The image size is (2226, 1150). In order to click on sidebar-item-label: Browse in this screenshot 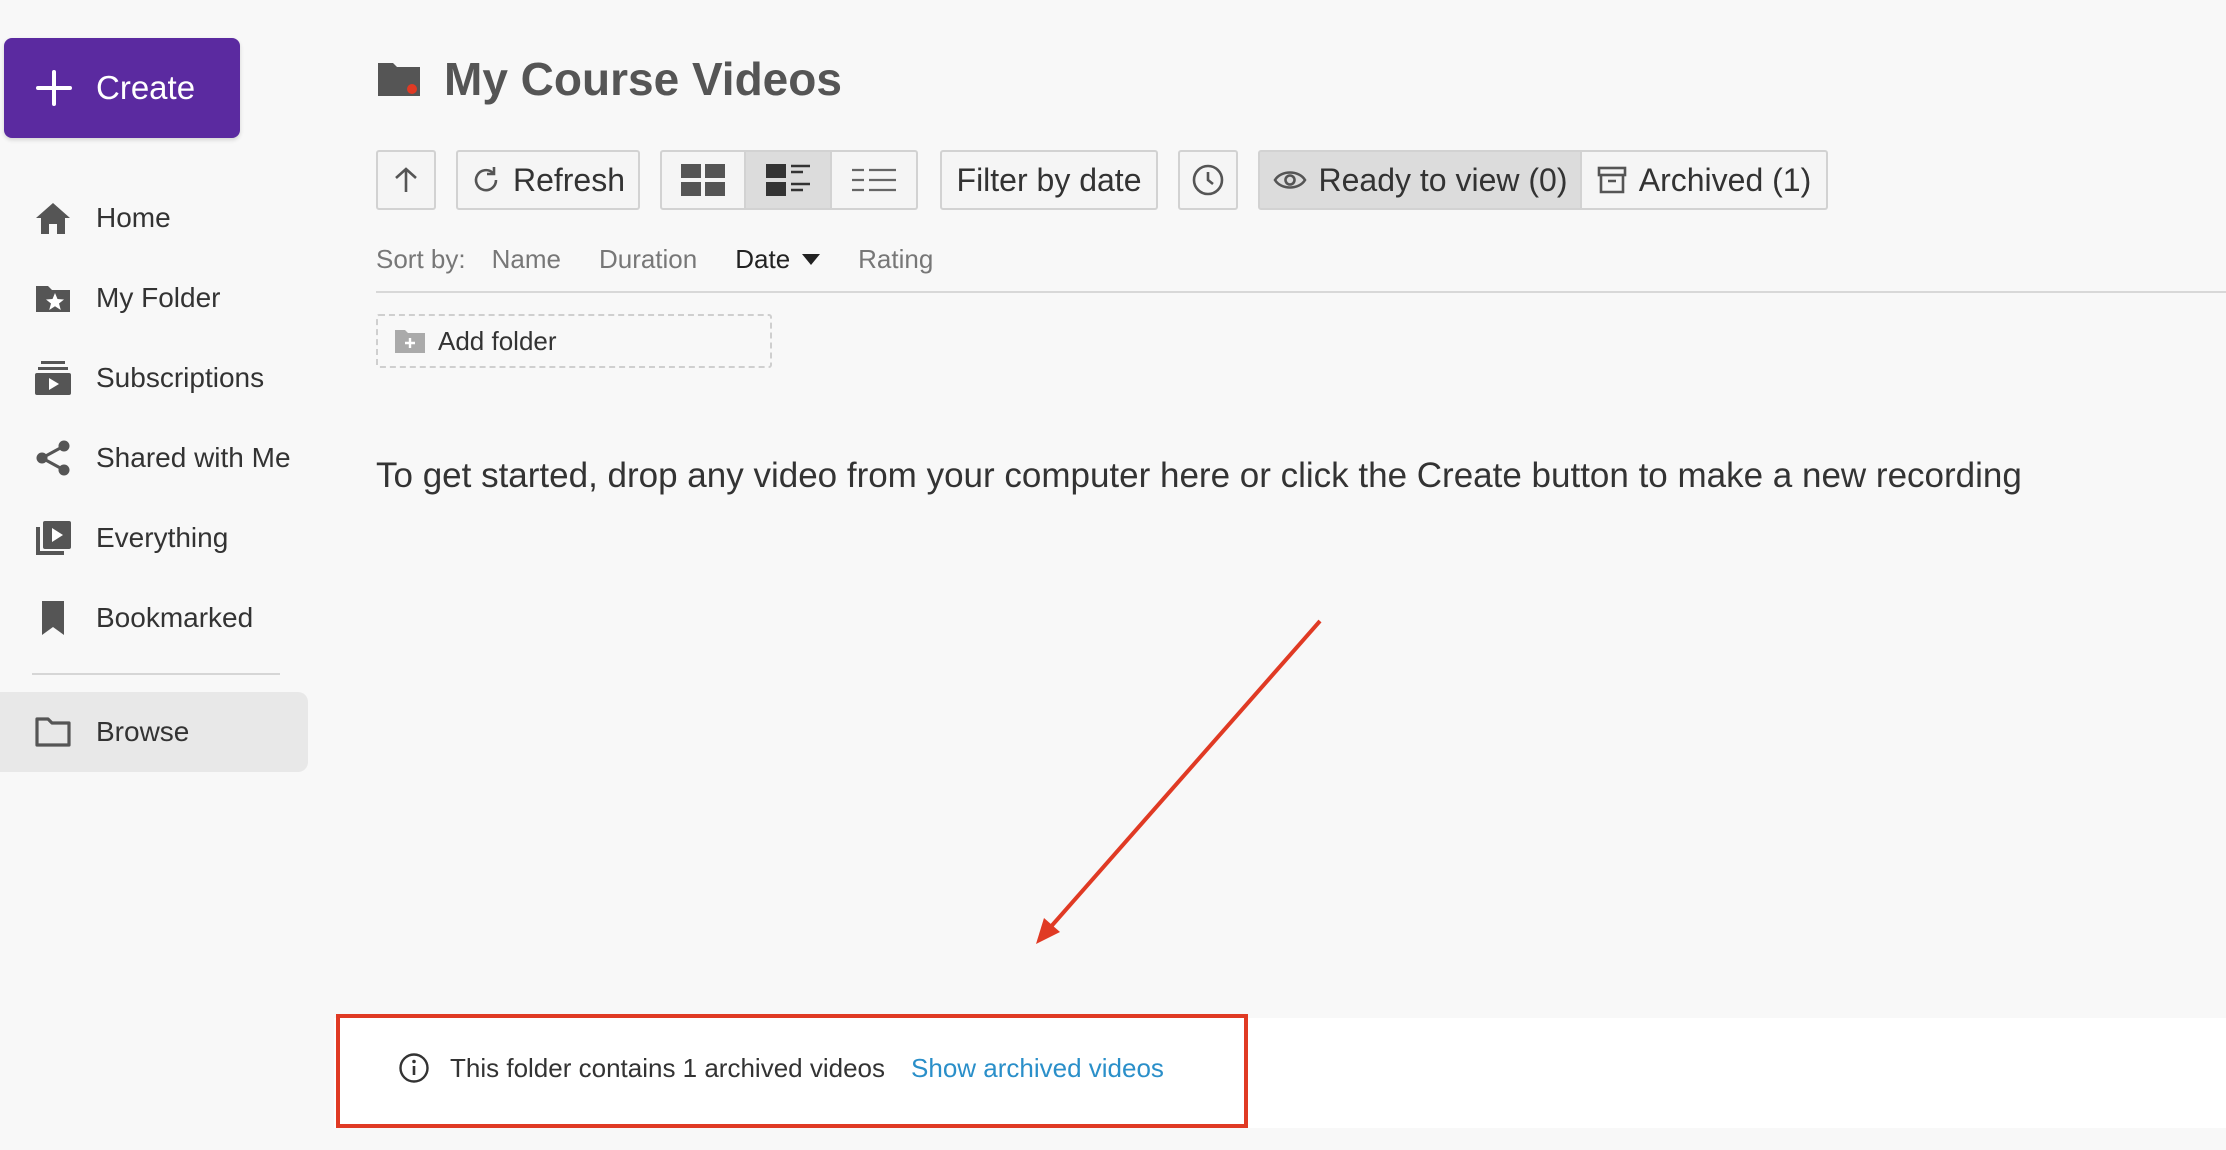, I will do `click(143, 731)`.